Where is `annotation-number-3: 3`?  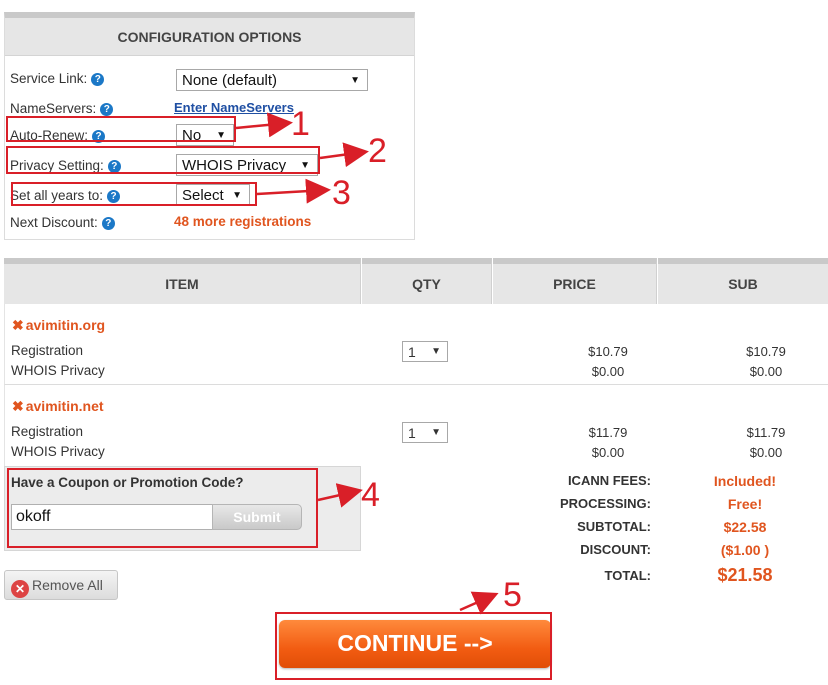
annotation-number-3: 3 is located at coordinates (341, 193).